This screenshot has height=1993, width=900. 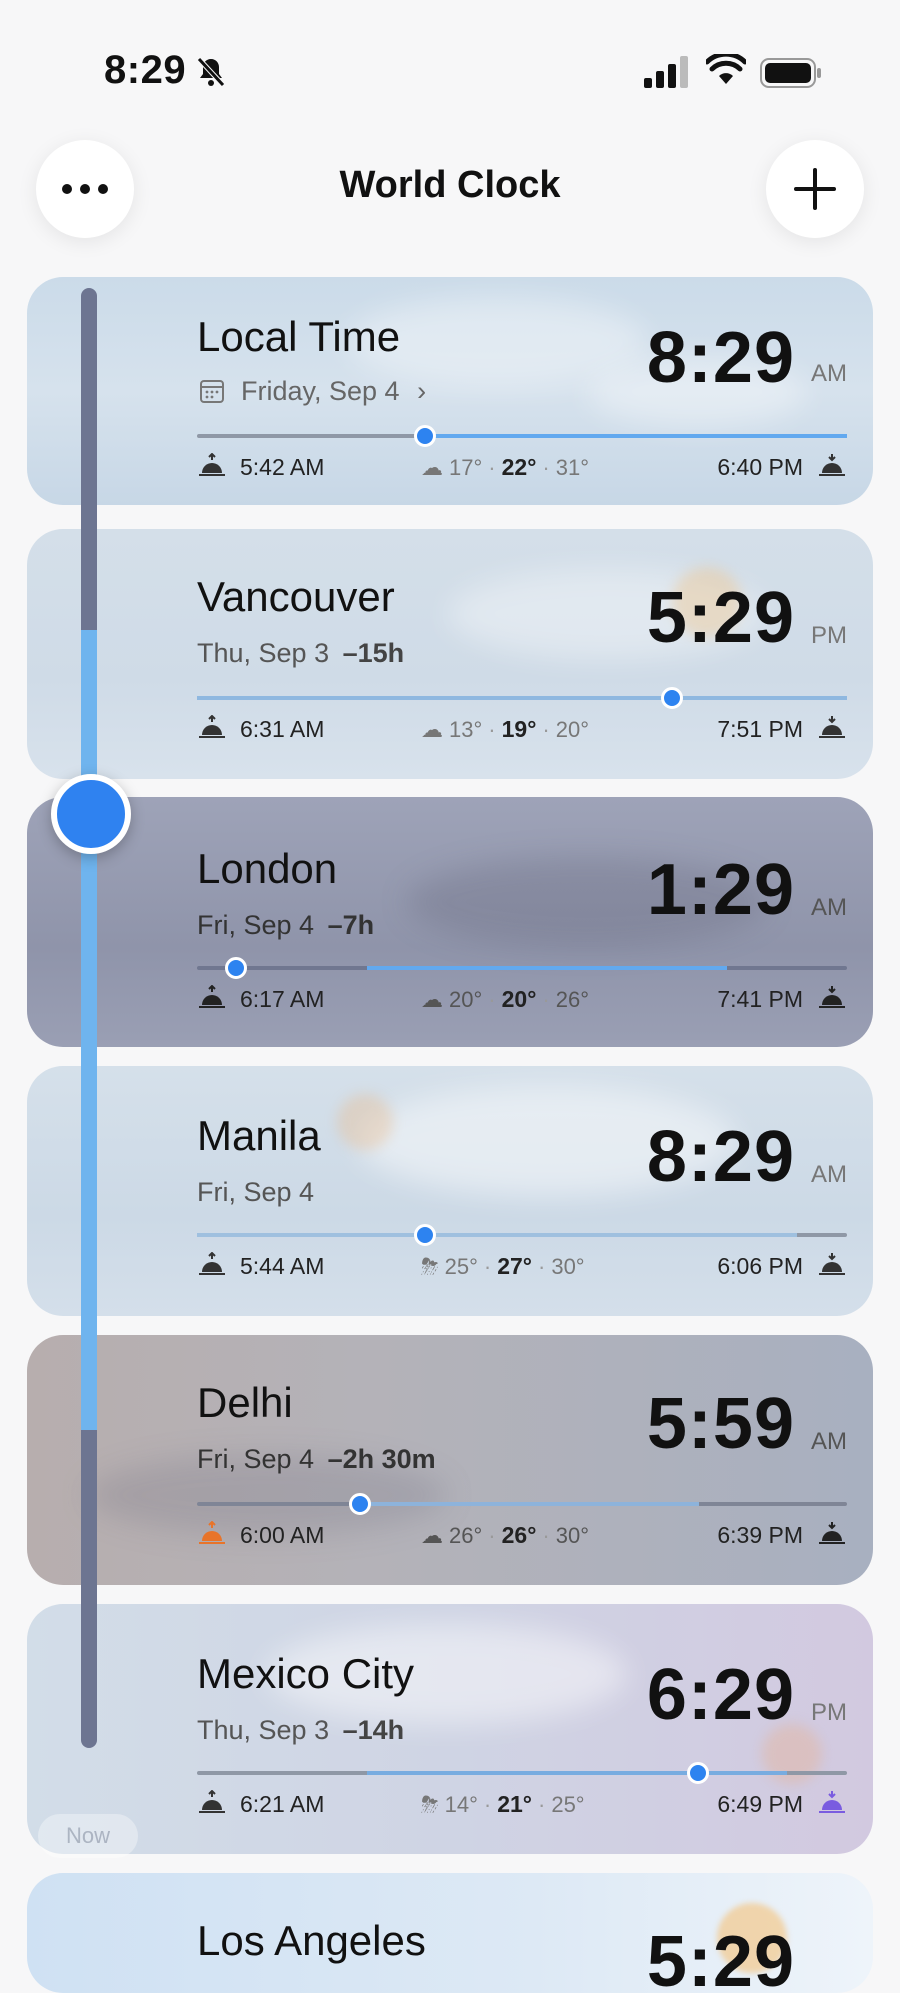 I want to click on weather-summary: ☁ 26° · 26° · 30°, so click(x=505, y=1535).